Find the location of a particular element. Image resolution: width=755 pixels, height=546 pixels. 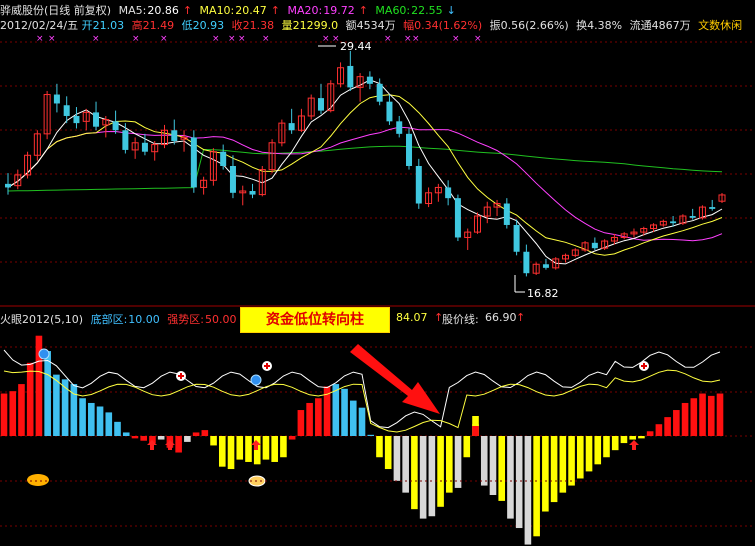

up-arrow-icon is located at coordinates (634, 445).